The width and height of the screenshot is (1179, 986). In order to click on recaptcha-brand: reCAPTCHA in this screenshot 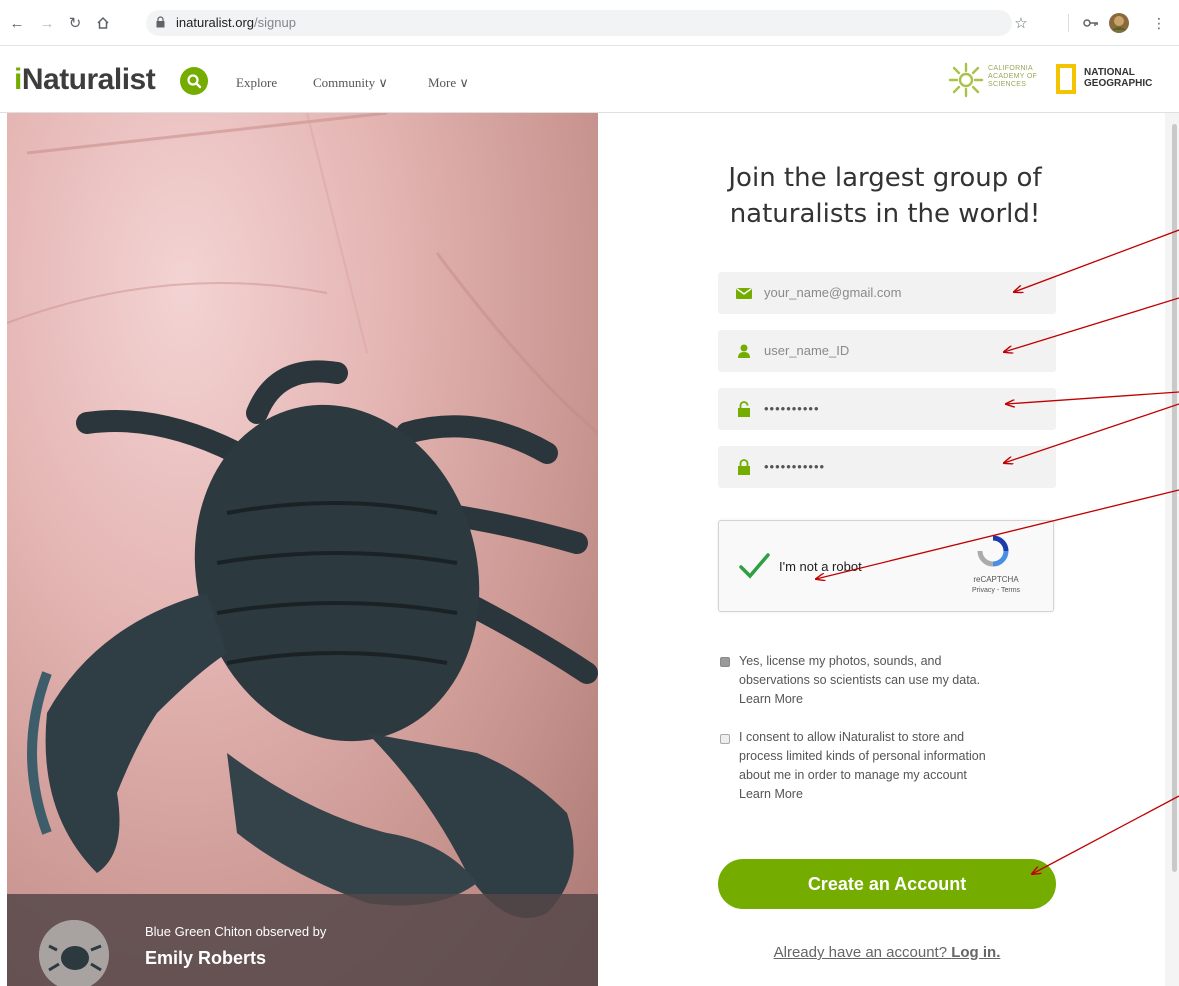, I will do `click(996, 579)`.